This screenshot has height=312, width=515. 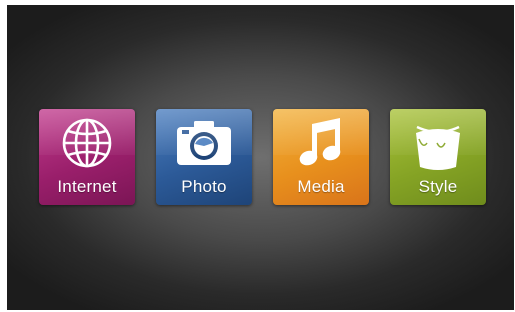 I want to click on camera-icon, so click(x=204, y=143).